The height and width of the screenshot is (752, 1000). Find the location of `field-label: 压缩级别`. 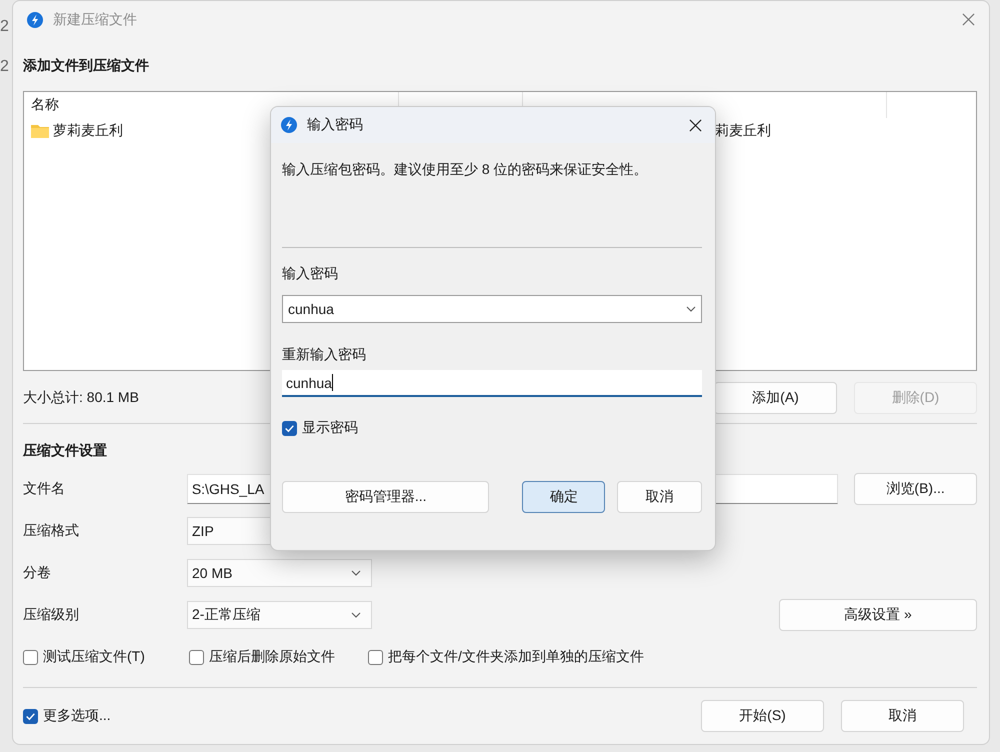

field-label: 压缩级别 is located at coordinates (51, 615).